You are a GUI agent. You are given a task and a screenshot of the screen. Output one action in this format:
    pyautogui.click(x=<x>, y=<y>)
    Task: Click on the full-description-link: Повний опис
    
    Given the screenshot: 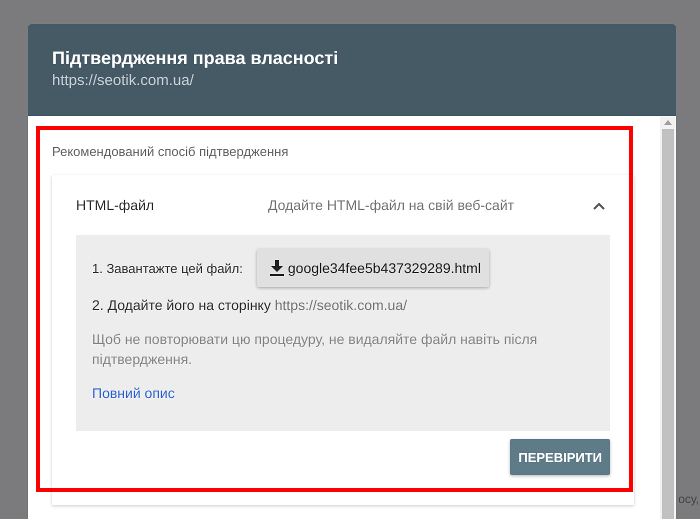 What is the action you would take?
    pyautogui.click(x=133, y=393)
    